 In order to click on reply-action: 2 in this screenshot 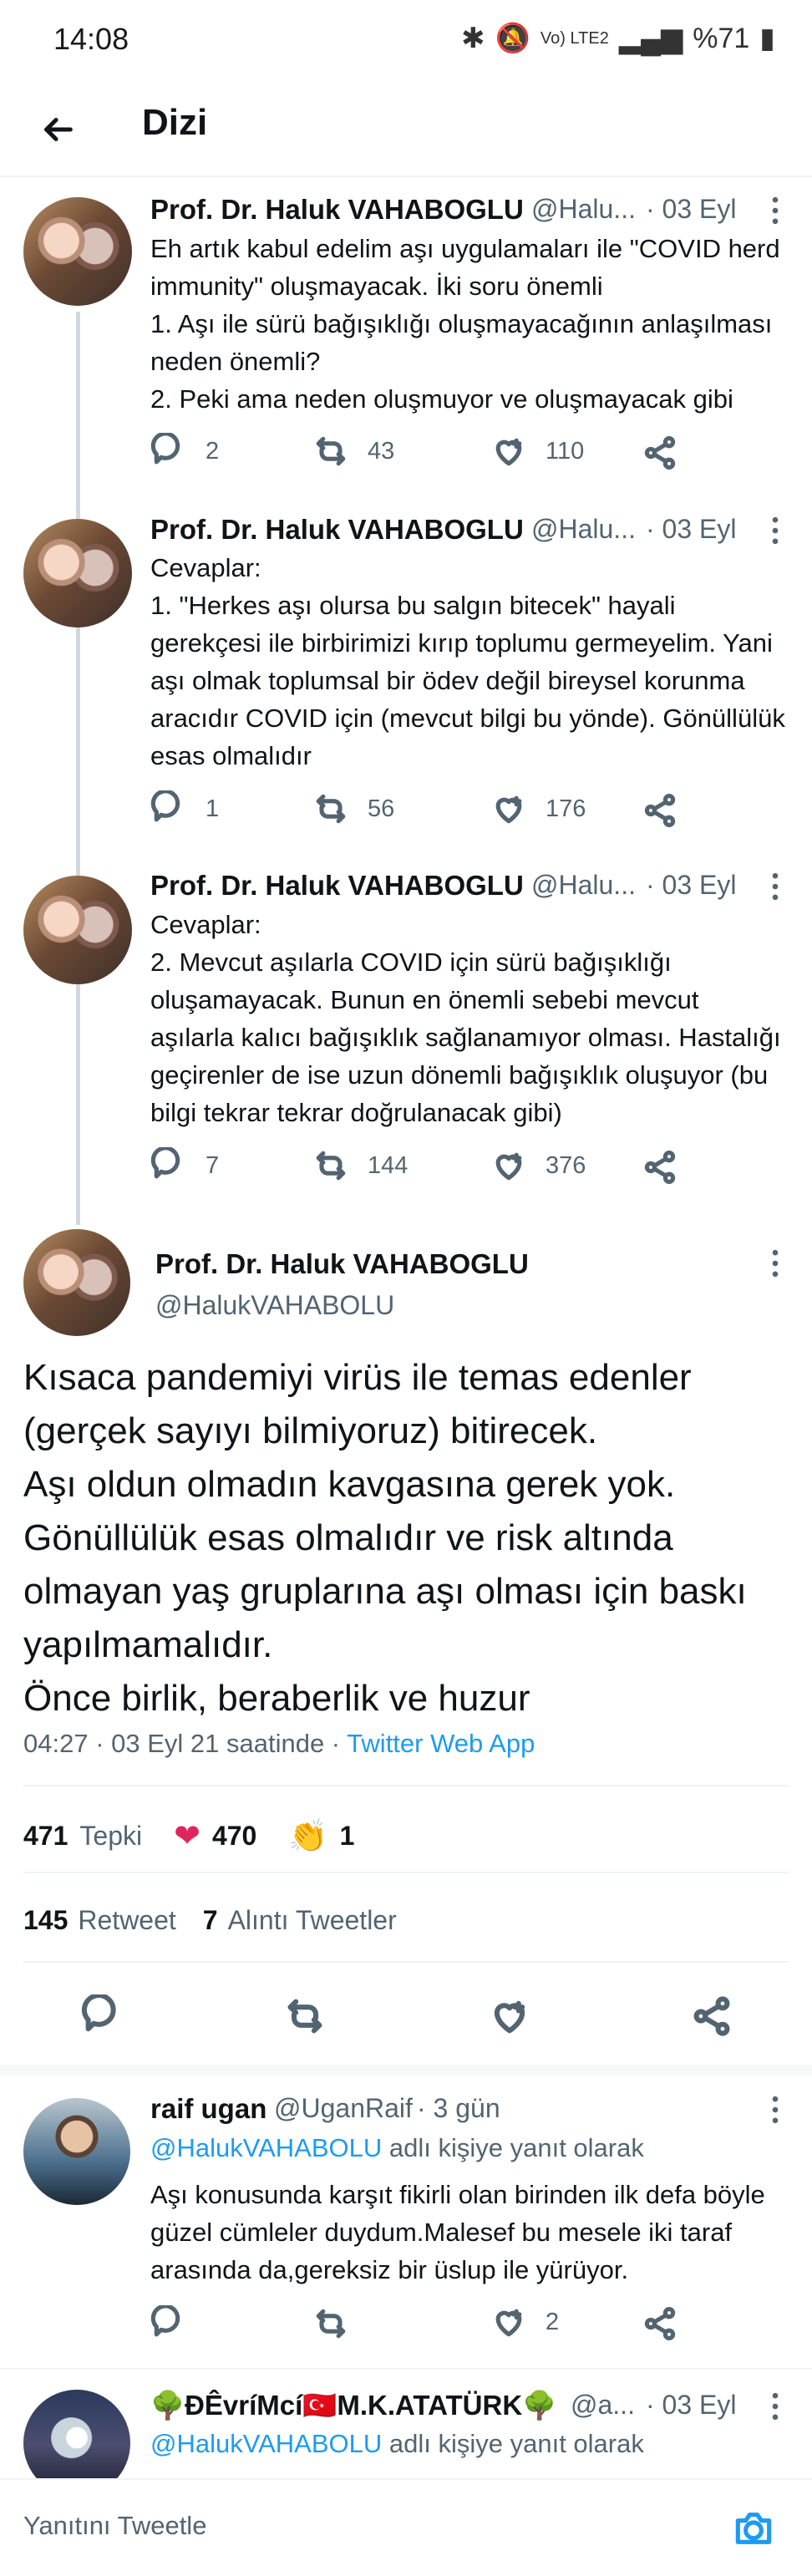, I will do `click(184, 452)`.